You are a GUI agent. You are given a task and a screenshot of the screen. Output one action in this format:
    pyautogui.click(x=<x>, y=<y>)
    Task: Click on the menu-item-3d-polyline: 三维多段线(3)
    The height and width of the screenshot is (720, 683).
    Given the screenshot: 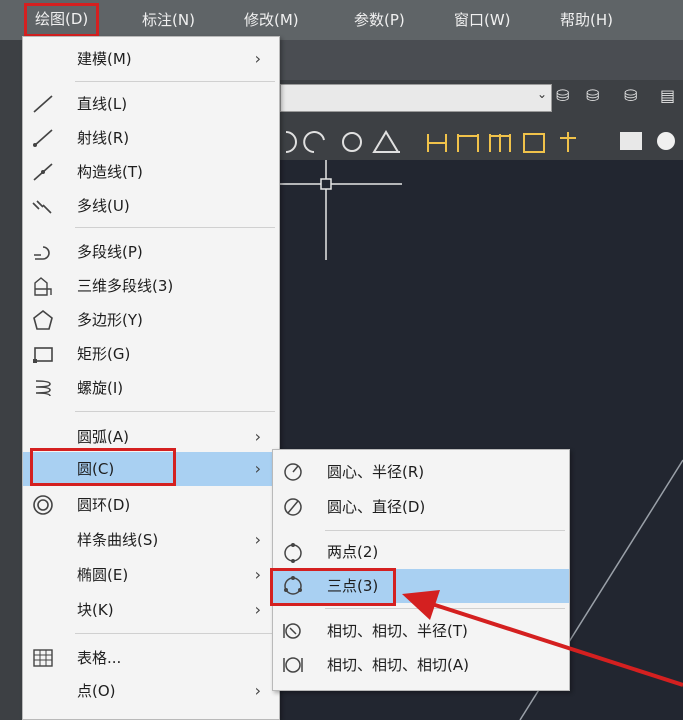 What is the action you would take?
    pyautogui.click(x=151, y=286)
    